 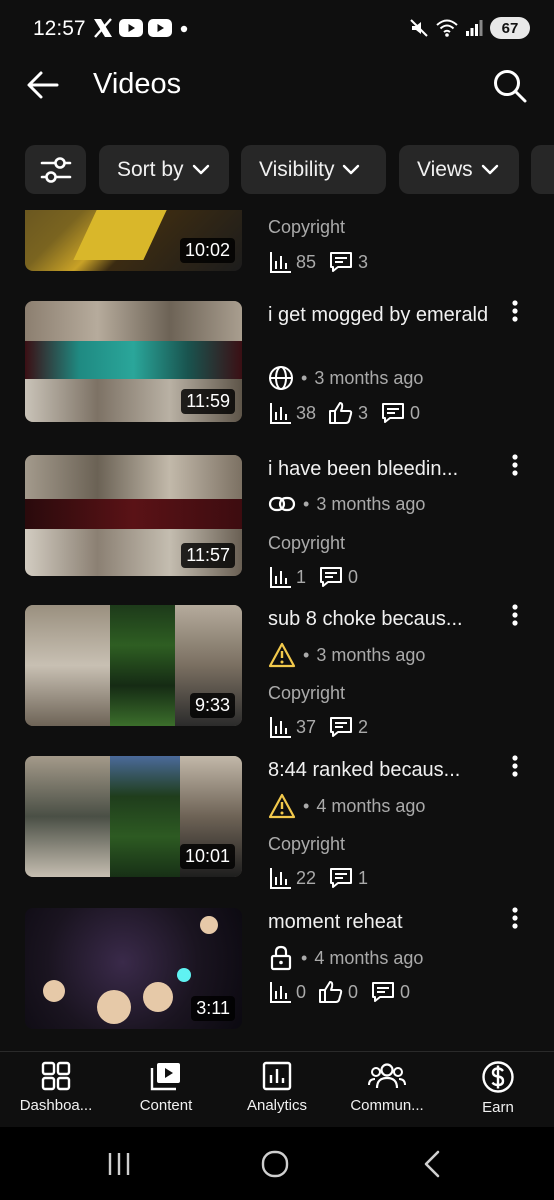 I want to click on dashboard-icon, so click(x=56, y=1076).